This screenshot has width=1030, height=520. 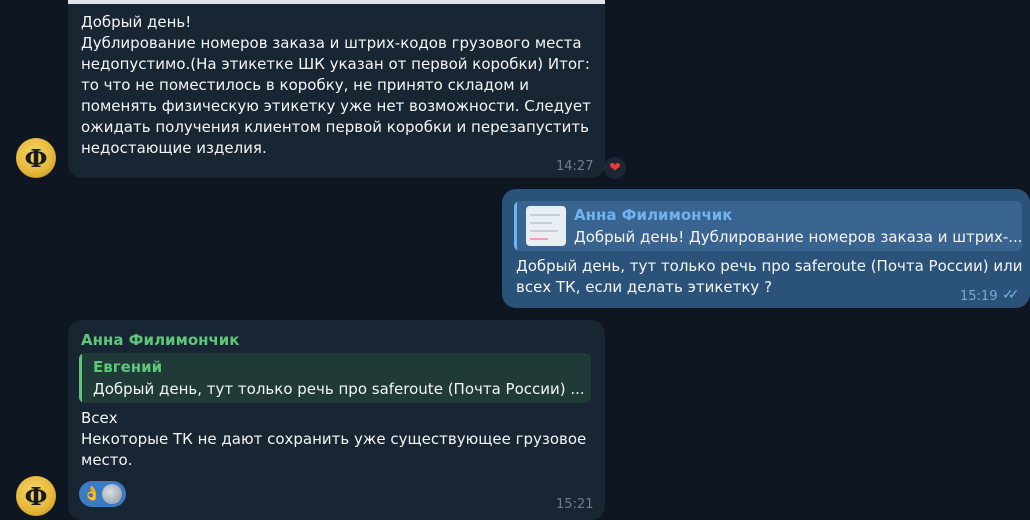 I want to click on reaction-badge: 👌, so click(x=103, y=494).